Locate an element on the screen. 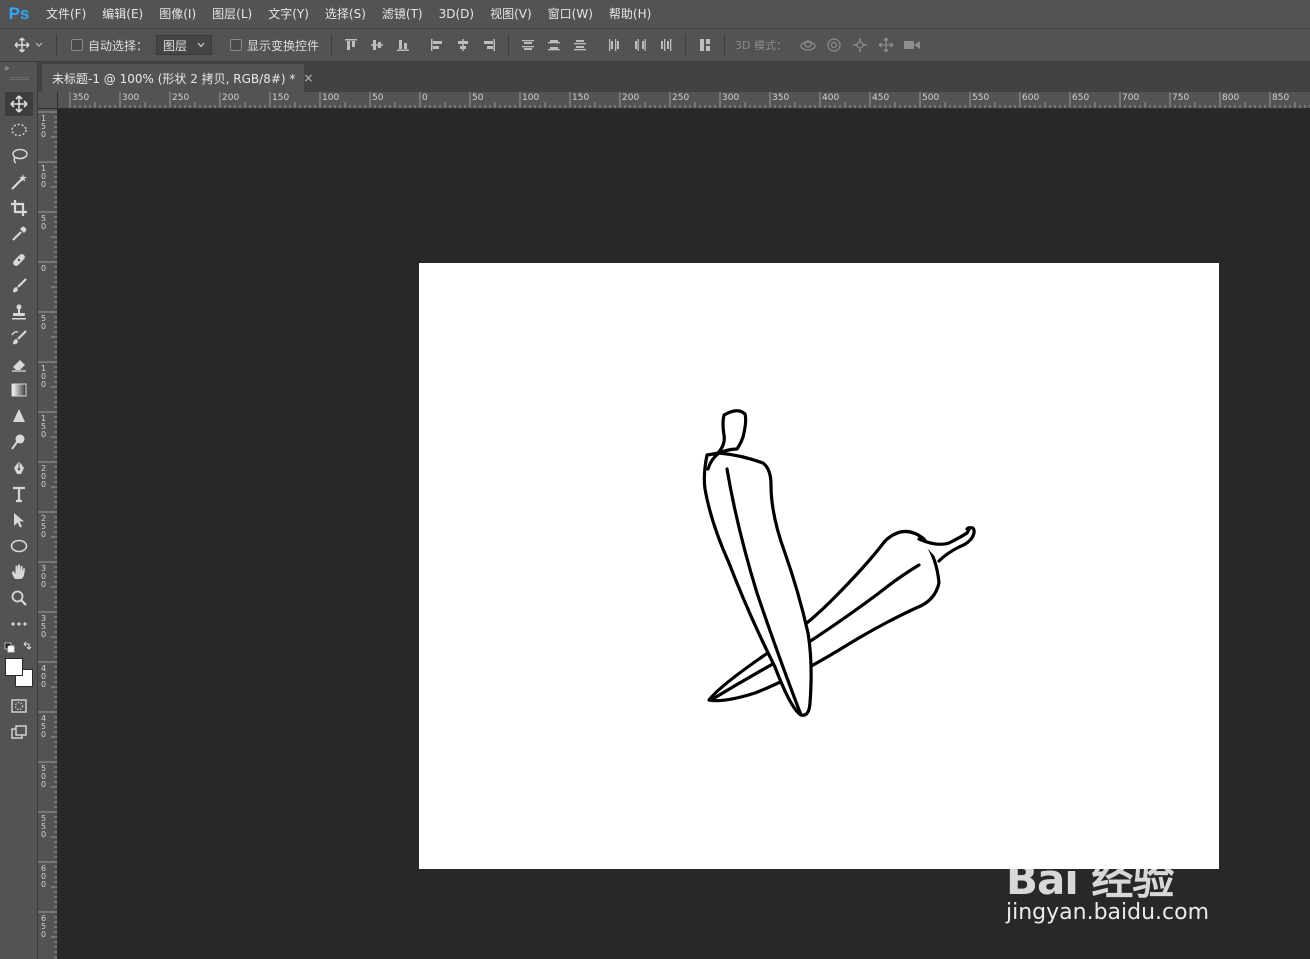 This screenshot has width=1310, height=959. path-selection-tool is located at coordinates (19, 520).